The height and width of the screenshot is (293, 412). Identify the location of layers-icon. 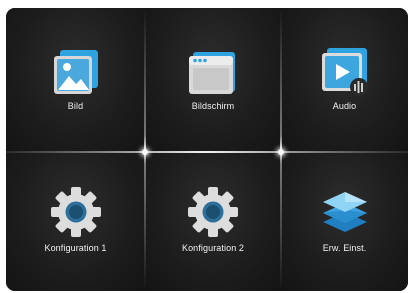
(345, 212).